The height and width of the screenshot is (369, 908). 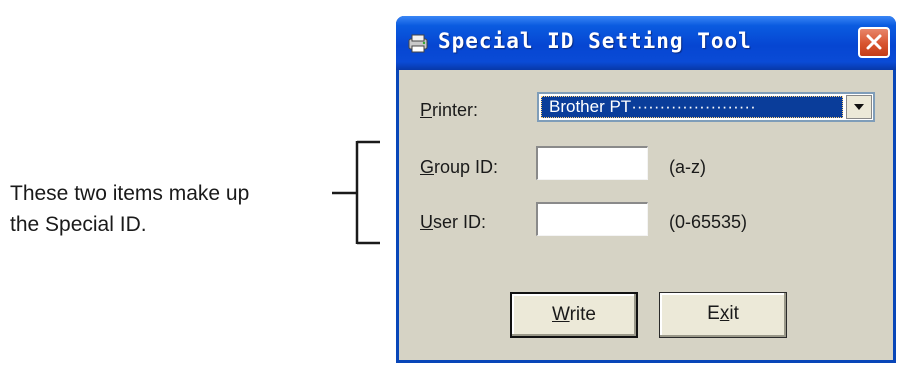 I want to click on close-button, so click(x=874, y=42).